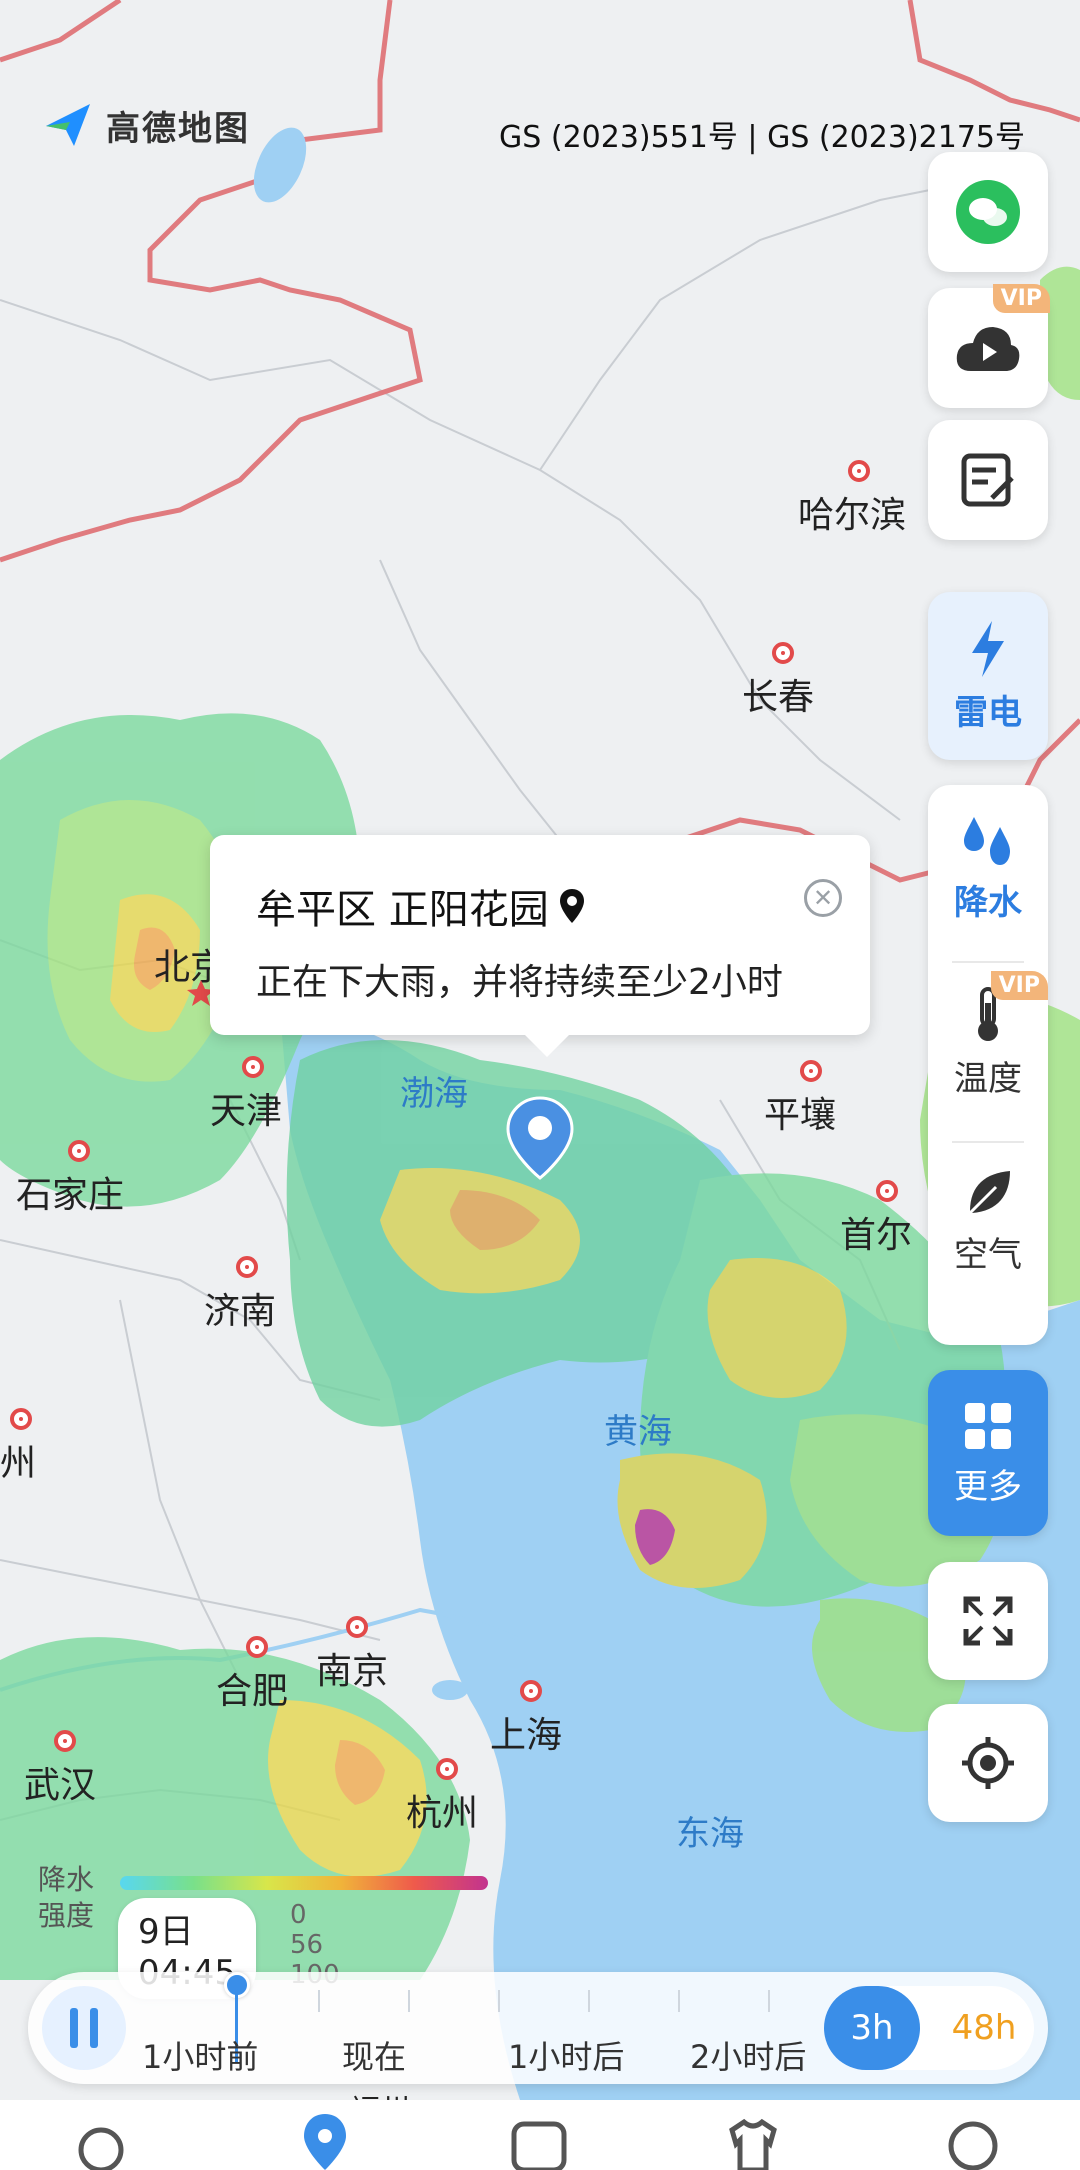 Image resolution: width=1080 pixels, height=2170 pixels. Describe the element at coordinates (988, 349) in the screenshot. I see `cloud-play-icon` at that location.